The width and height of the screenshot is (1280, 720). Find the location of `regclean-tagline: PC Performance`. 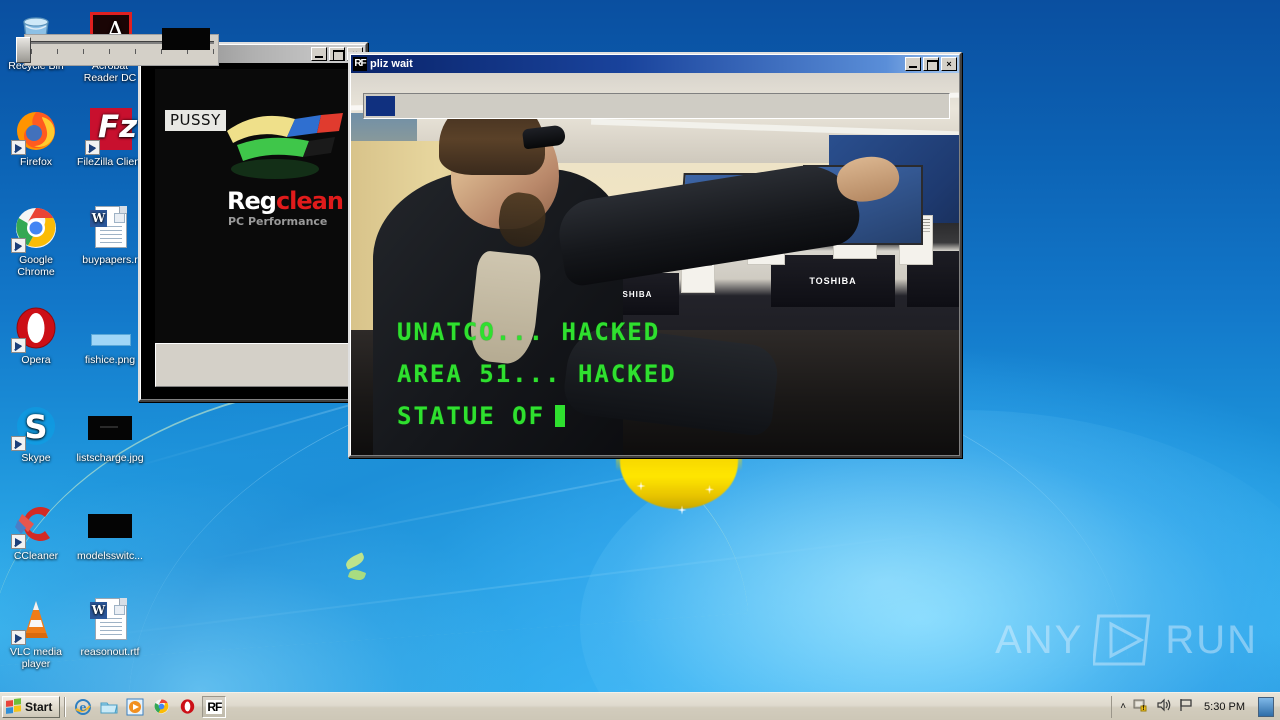

regclean-tagline: PC Performance is located at coordinates (278, 221).